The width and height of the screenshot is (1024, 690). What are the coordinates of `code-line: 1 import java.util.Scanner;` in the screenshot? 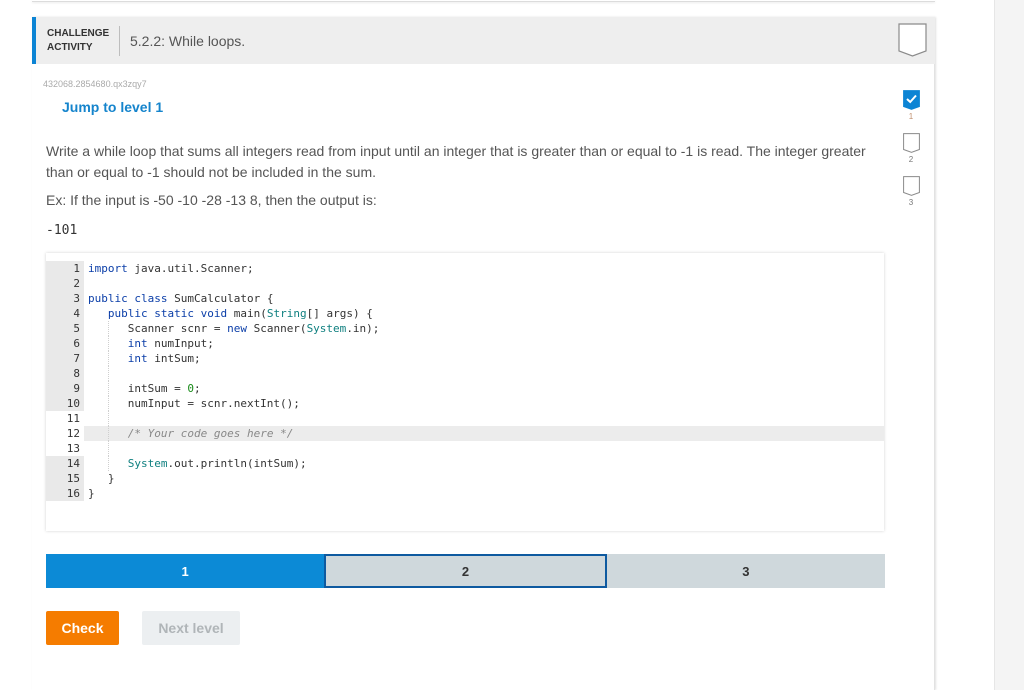 It's located at (465, 268).